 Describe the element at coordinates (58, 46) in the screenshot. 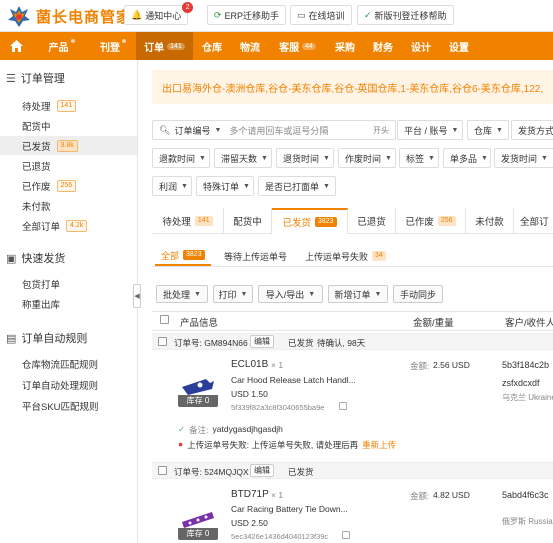

I see `nav-product: 产品` at that location.